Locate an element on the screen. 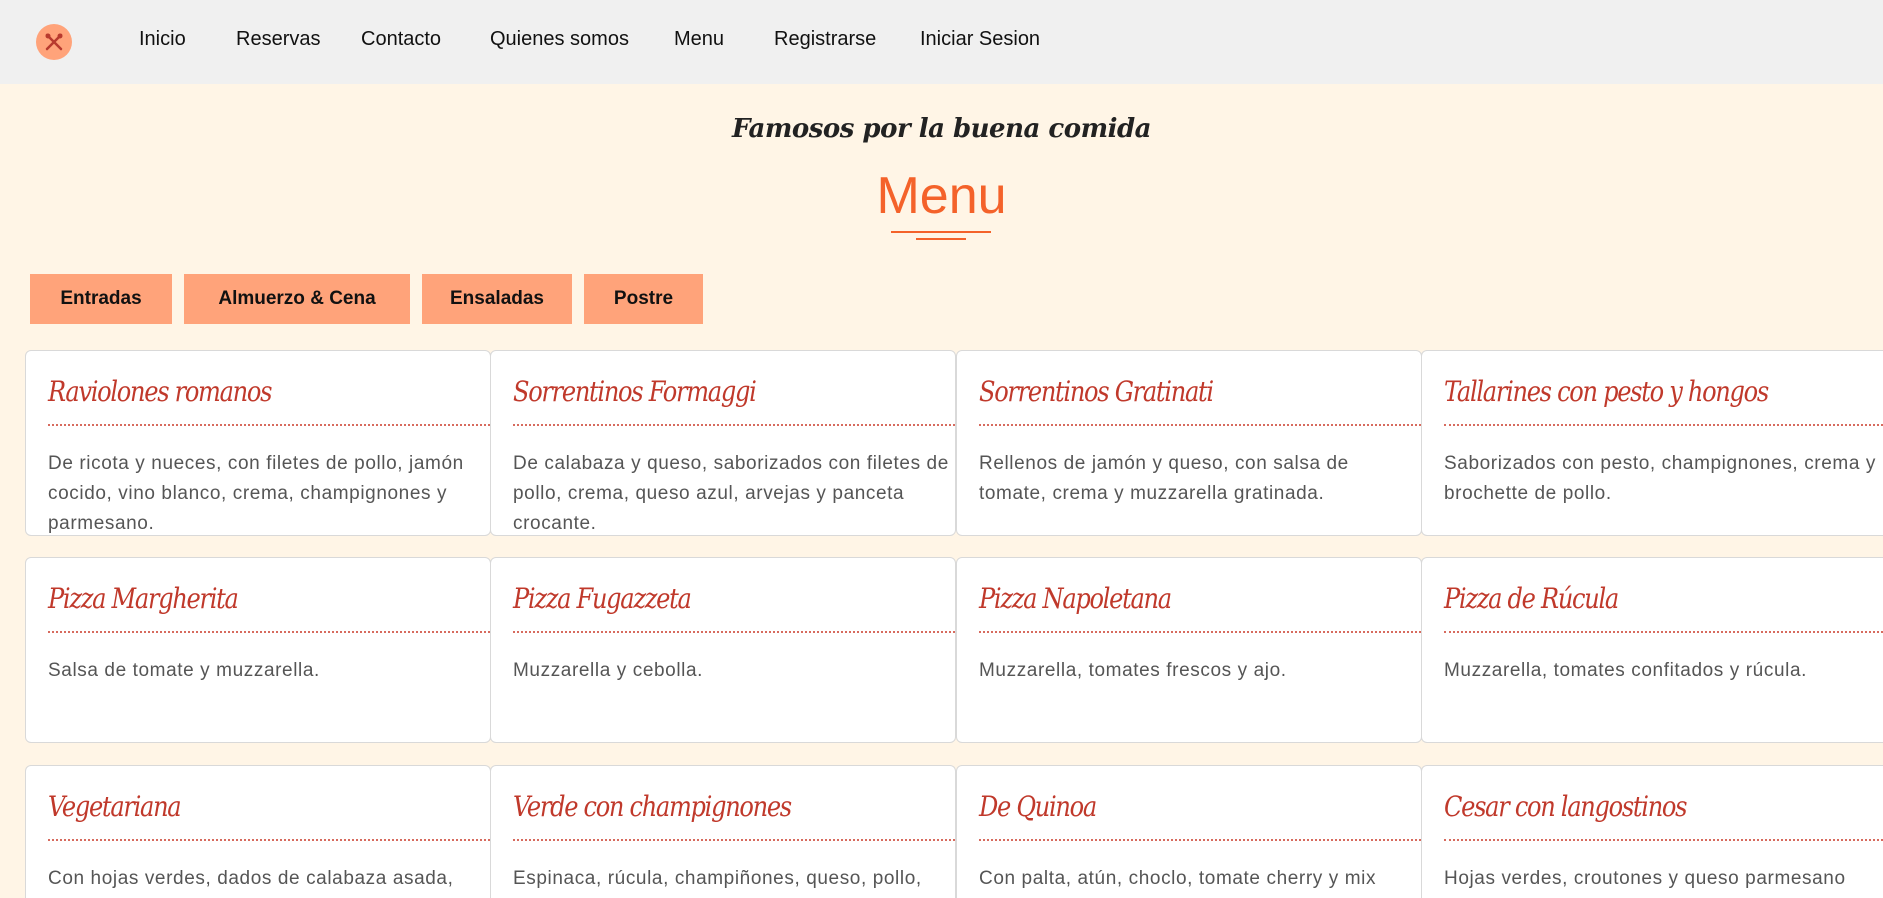 The image size is (1883, 898). menu-card-title: Pizza Margherita is located at coordinates (143, 598).